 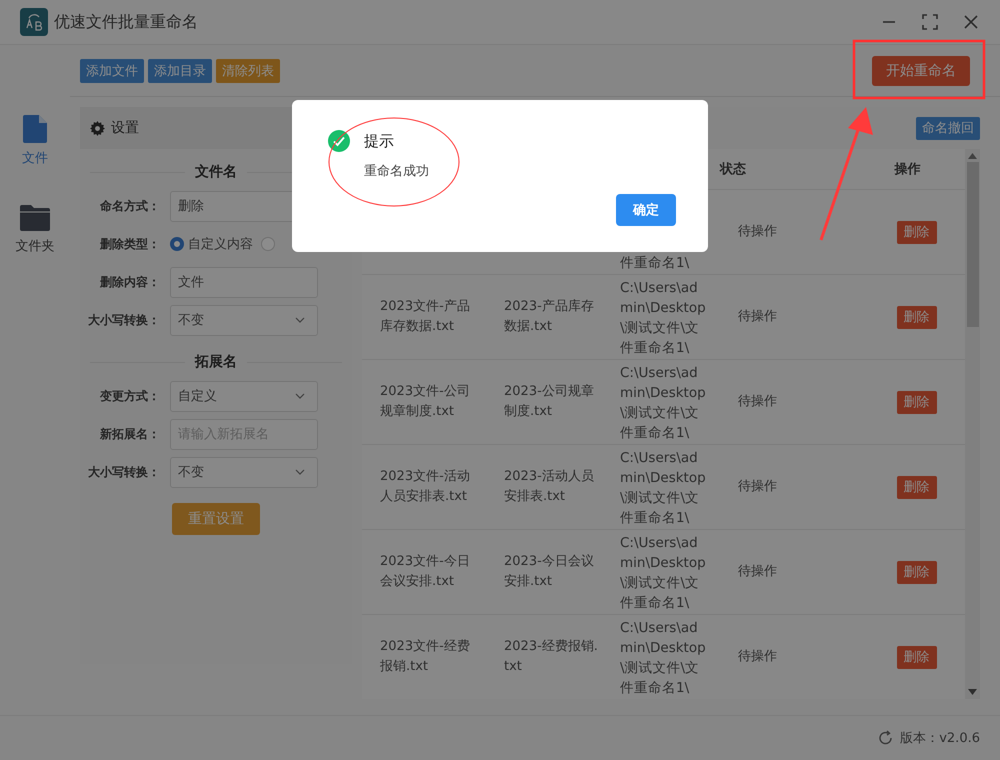 I want to click on scroll-down-icon, so click(x=972, y=692).